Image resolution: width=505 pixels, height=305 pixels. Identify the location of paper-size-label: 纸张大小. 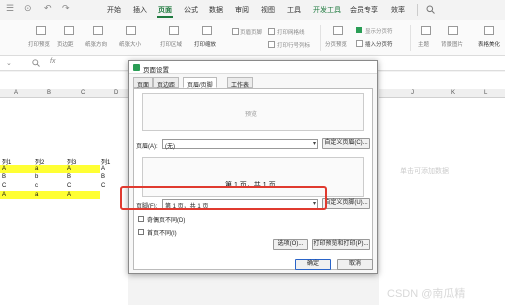
(130, 44).